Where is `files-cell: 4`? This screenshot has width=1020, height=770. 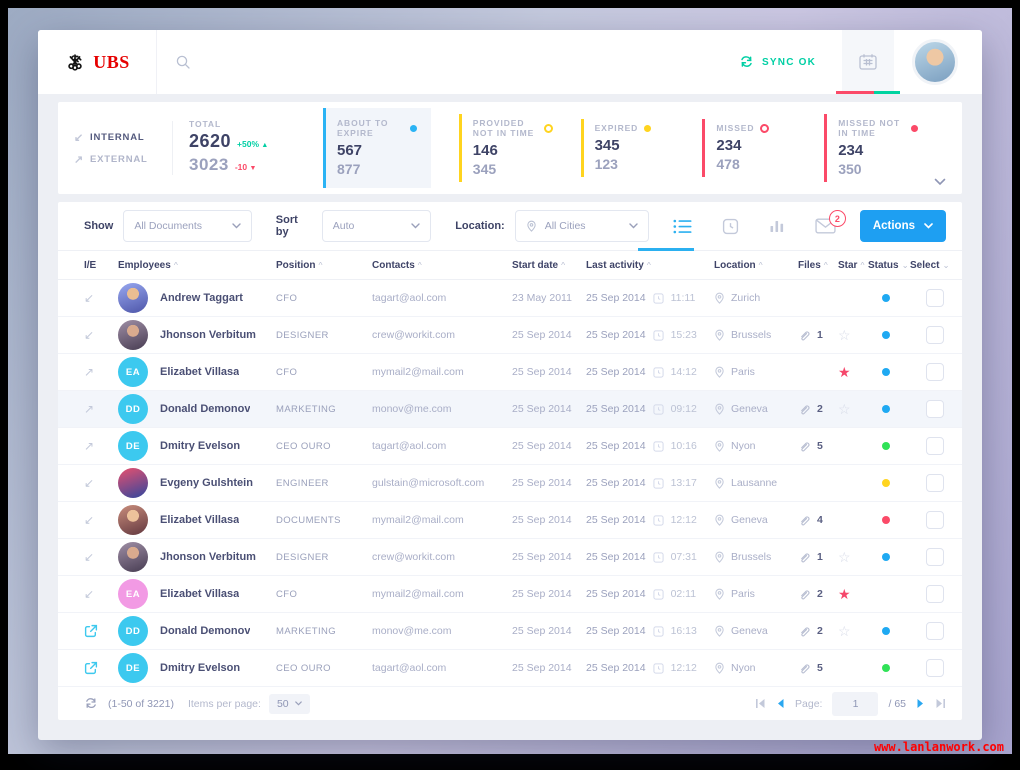
files-cell: 4 is located at coordinates (818, 520).